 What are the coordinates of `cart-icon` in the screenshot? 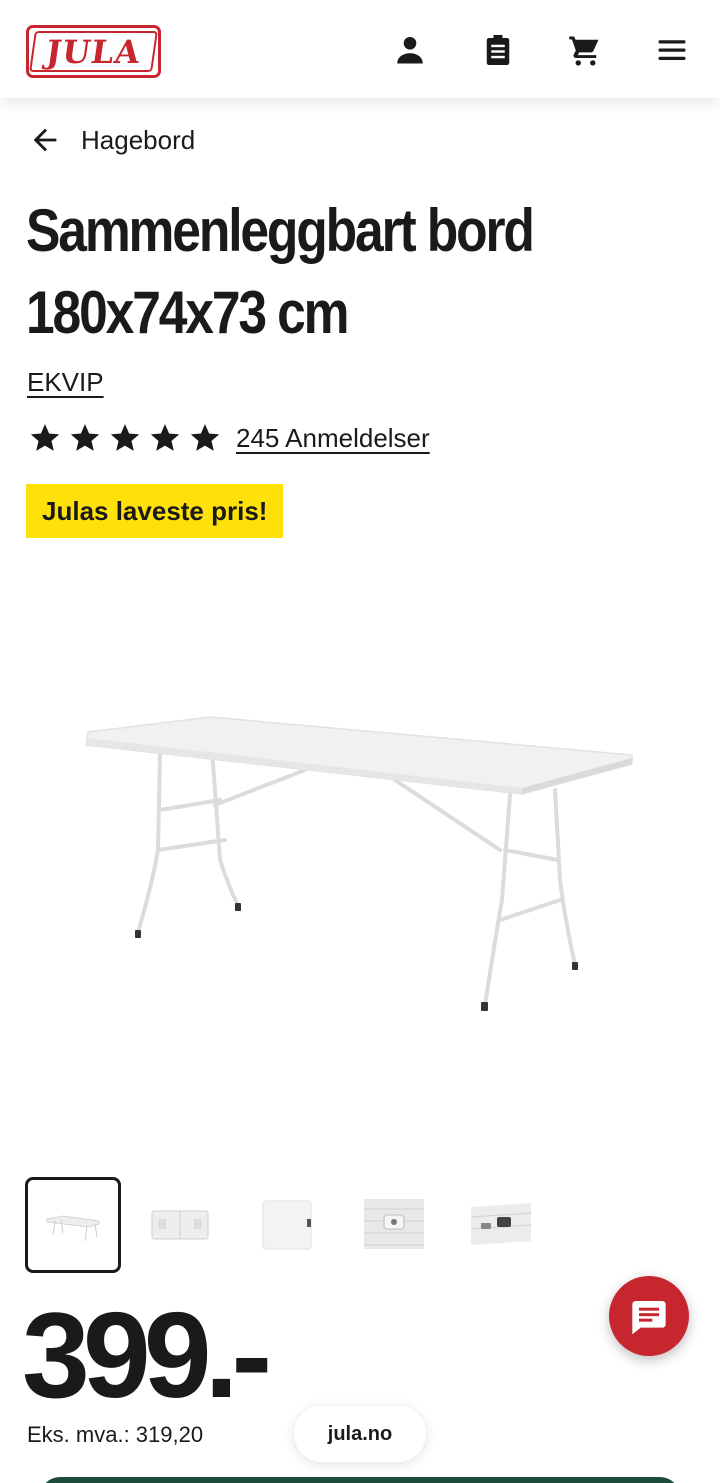 It's located at (585, 50).